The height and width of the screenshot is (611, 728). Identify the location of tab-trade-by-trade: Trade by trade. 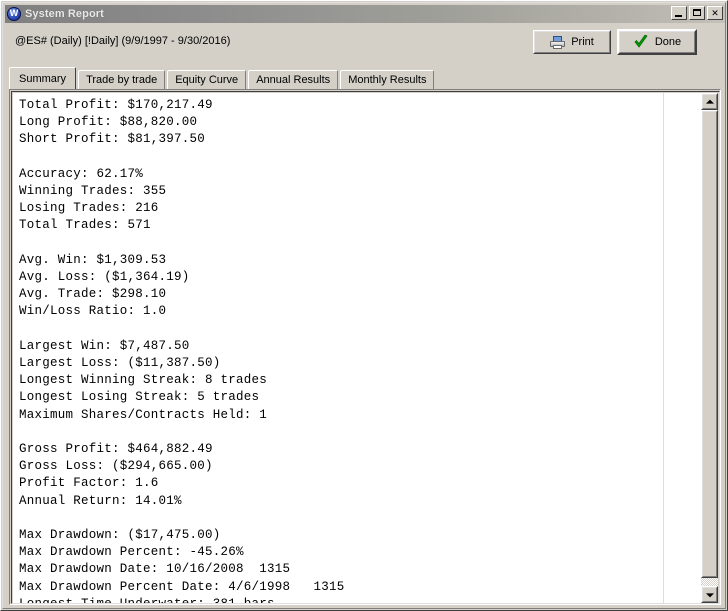
(122, 79).